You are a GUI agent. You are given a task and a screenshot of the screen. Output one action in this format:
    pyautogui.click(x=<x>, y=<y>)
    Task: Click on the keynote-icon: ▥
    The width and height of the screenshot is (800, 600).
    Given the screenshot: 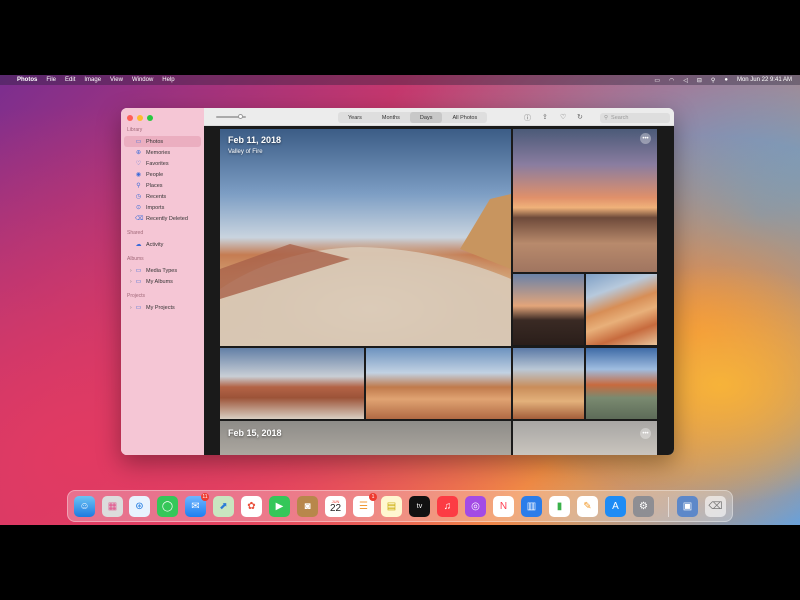 What is the action you would take?
    pyautogui.click(x=531, y=506)
    